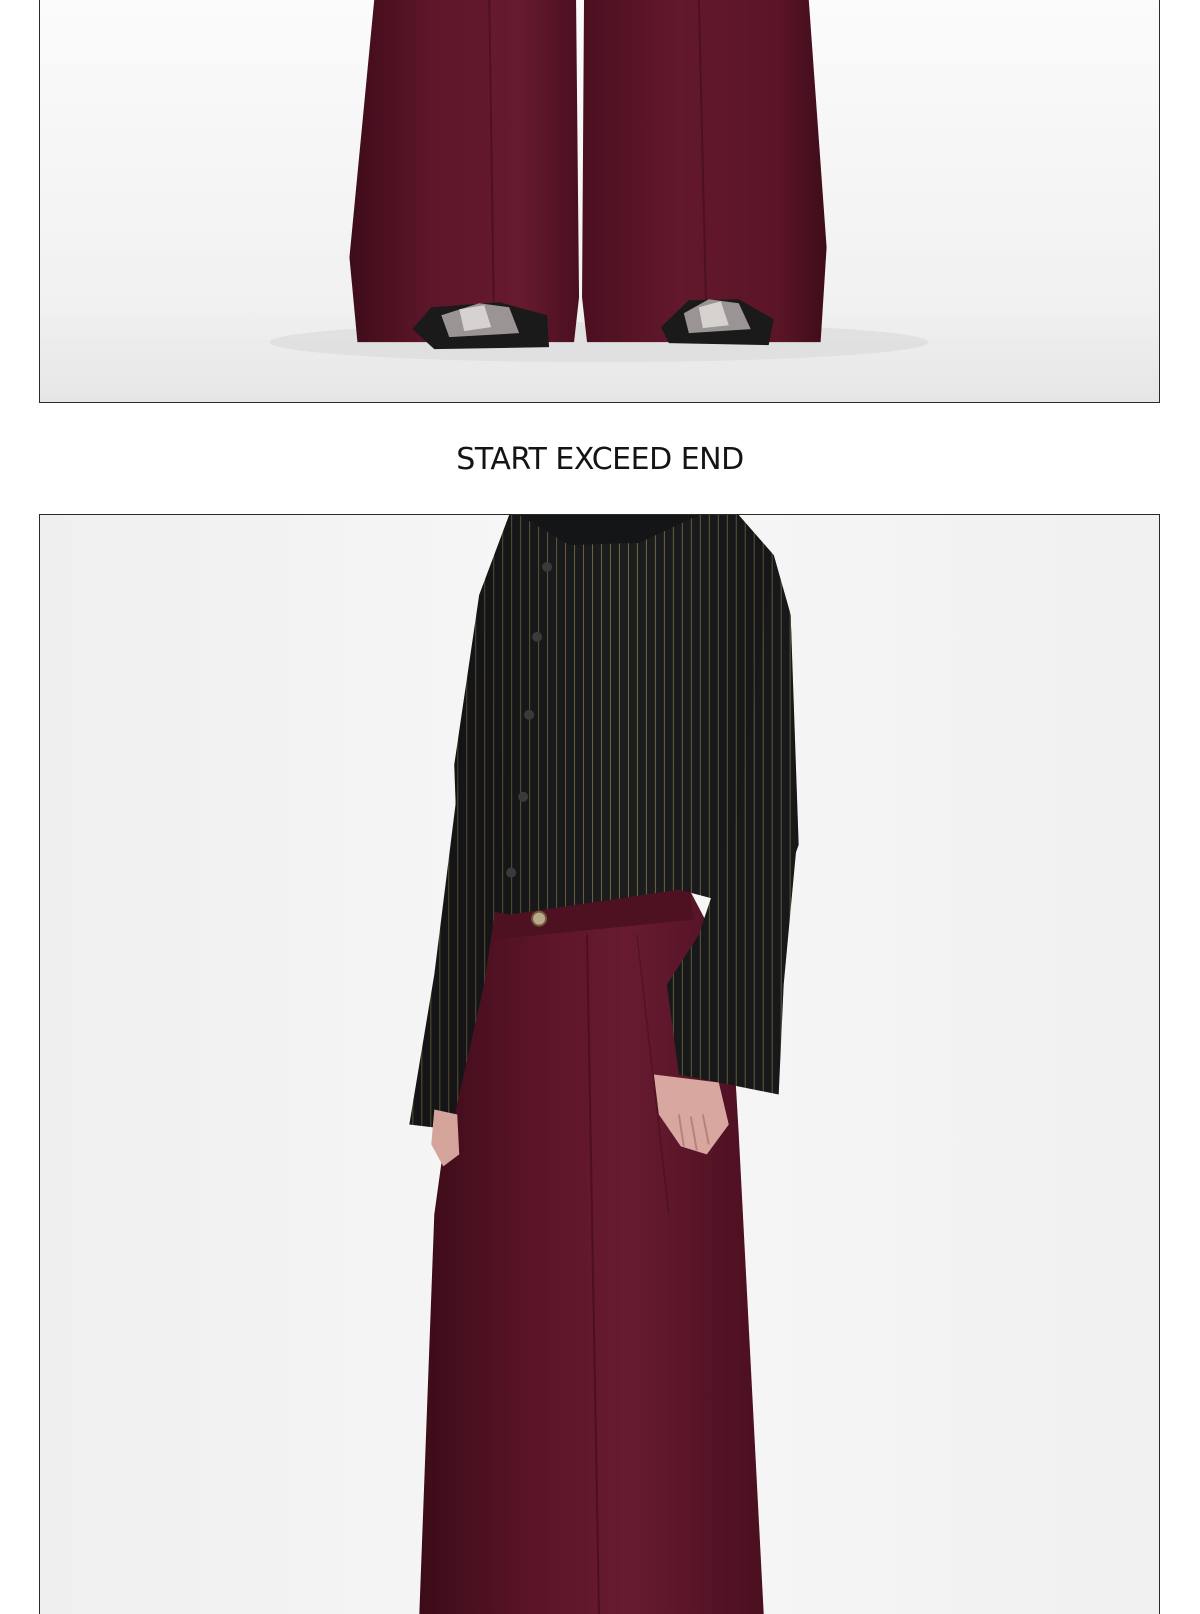 This screenshot has height=1614, width=1200. I want to click on left-trouser-leg, so click(464, 171).